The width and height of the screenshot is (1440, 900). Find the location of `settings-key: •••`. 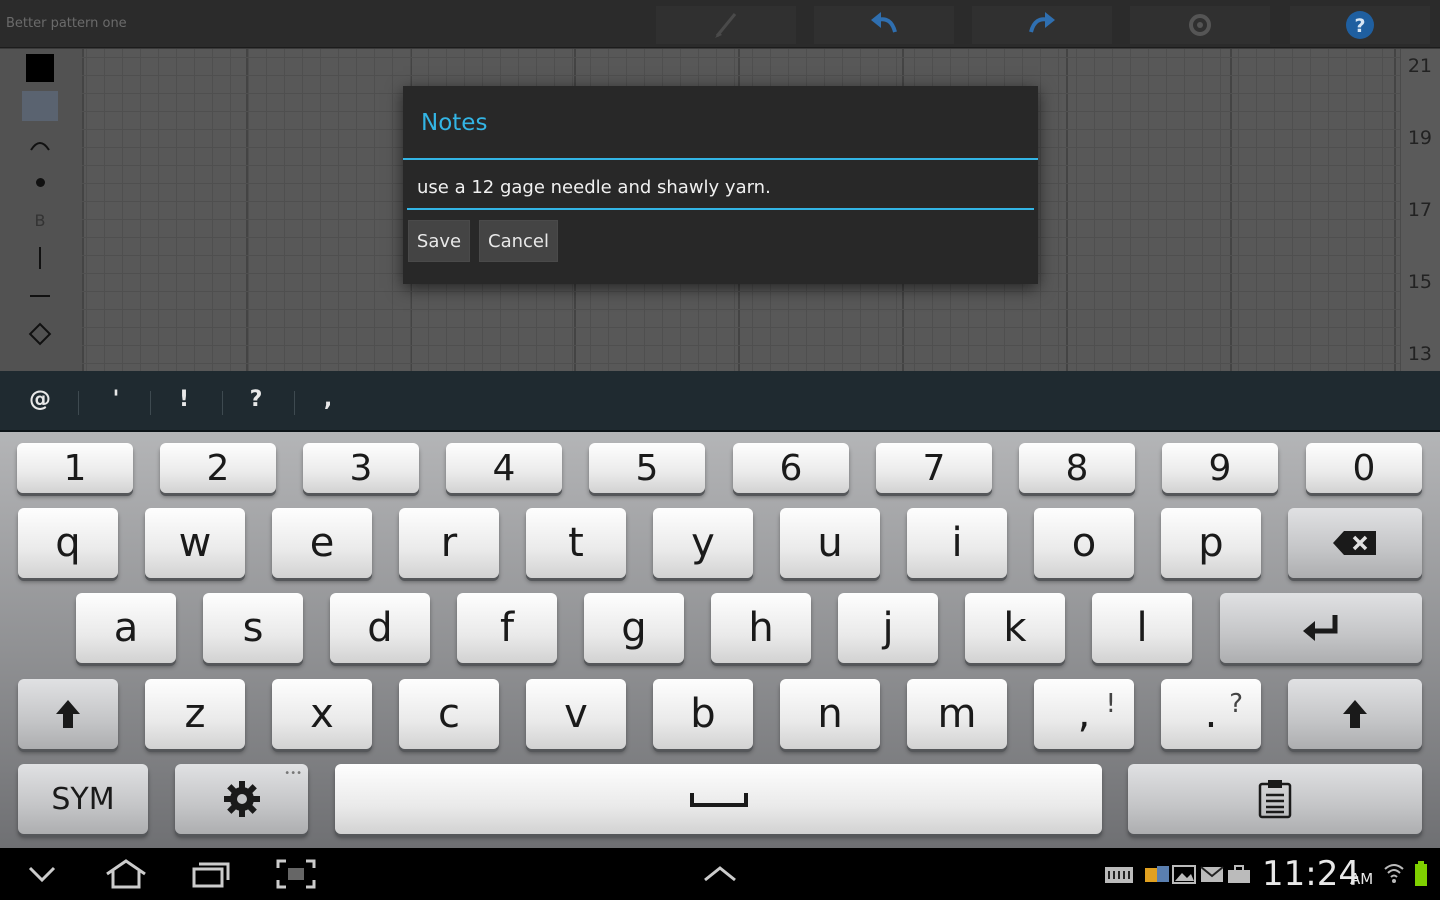

settings-key: ••• is located at coordinates (241, 799).